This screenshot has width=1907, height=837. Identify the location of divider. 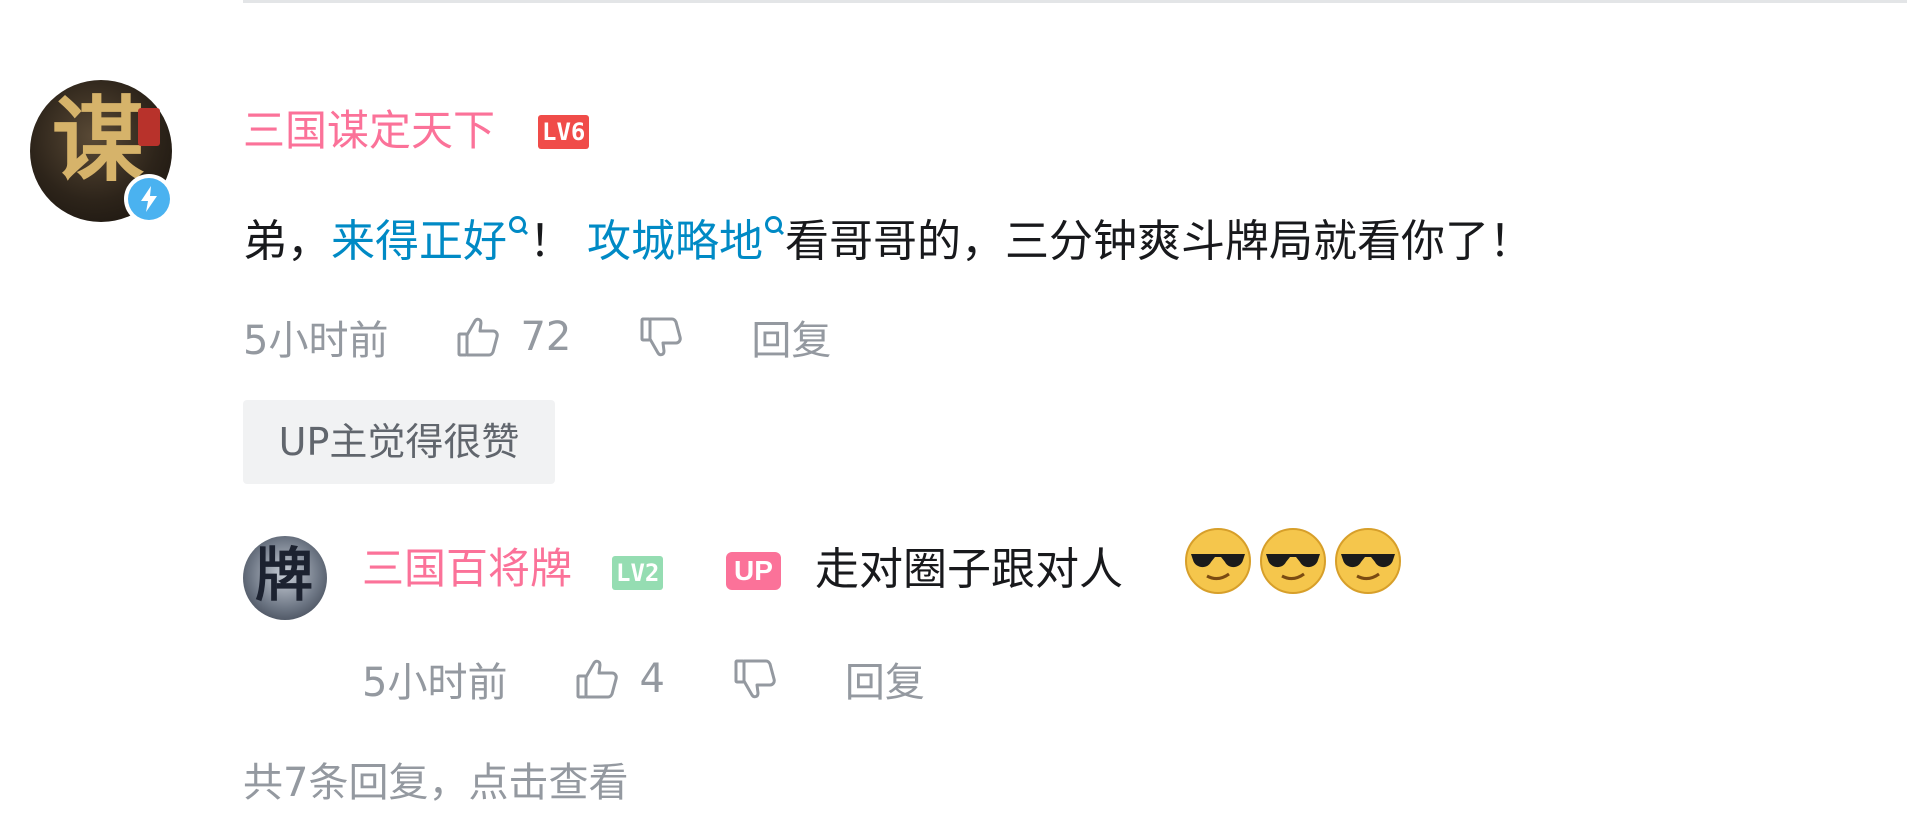
(1075, 1).